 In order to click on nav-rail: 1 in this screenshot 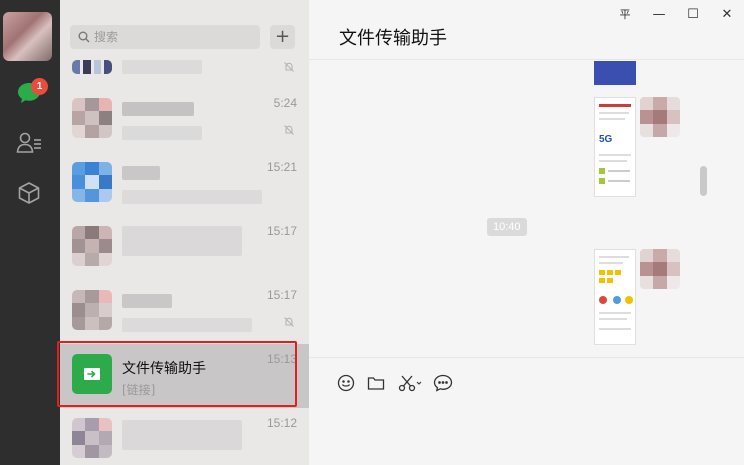, I will do `click(30, 232)`.